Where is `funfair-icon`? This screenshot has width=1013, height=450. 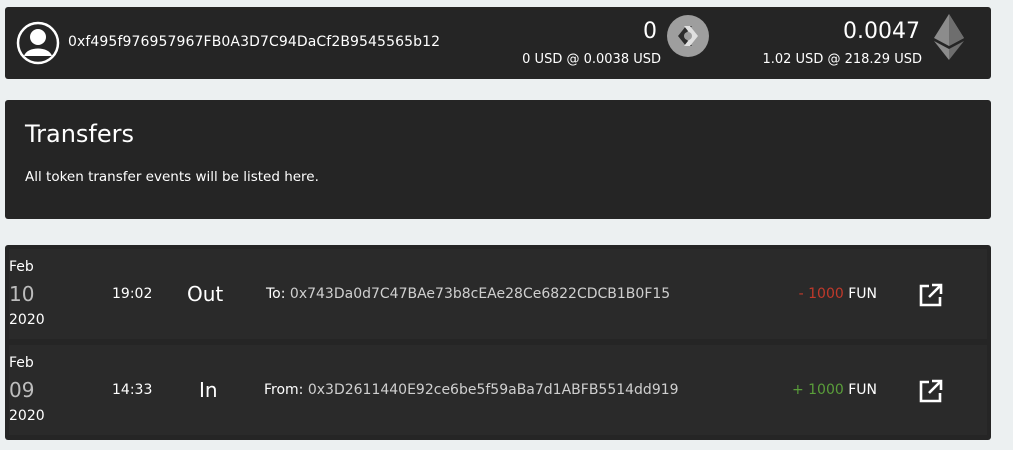 funfair-icon is located at coordinates (688, 36).